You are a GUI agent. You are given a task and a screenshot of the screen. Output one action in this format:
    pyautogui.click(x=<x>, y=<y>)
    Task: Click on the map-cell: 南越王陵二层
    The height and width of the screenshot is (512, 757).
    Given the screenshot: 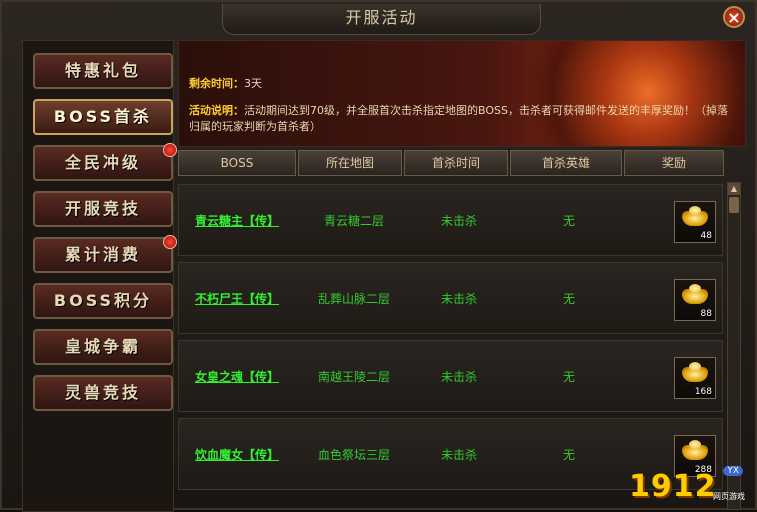 What is the action you would take?
    pyautogui.click(x=353, y=377)
    